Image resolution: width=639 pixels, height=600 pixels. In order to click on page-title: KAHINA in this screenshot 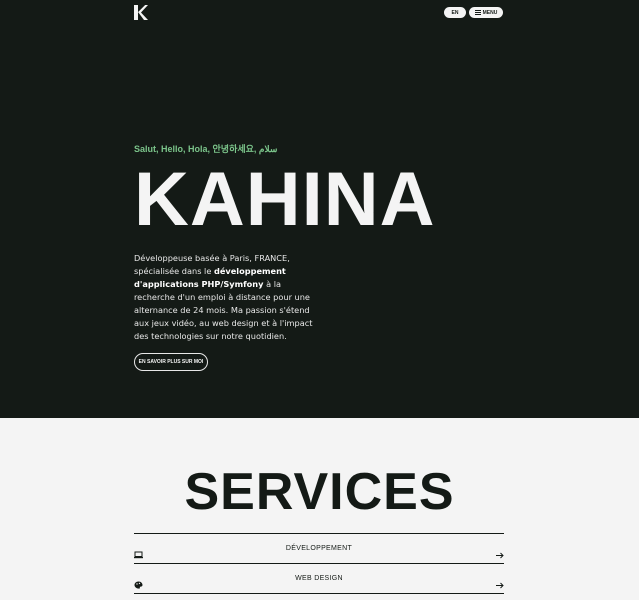, I will do `click(285, 199)`.